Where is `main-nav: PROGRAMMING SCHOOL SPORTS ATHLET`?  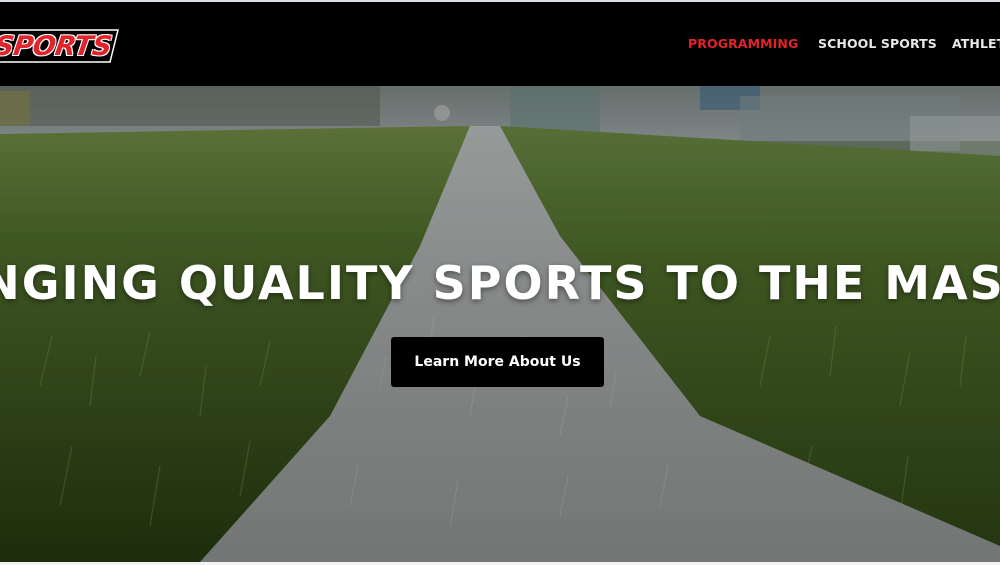
main-nav: PROGRAMMING SCHOOL SPORTS ATHLET is located at coordinates (500, 44).